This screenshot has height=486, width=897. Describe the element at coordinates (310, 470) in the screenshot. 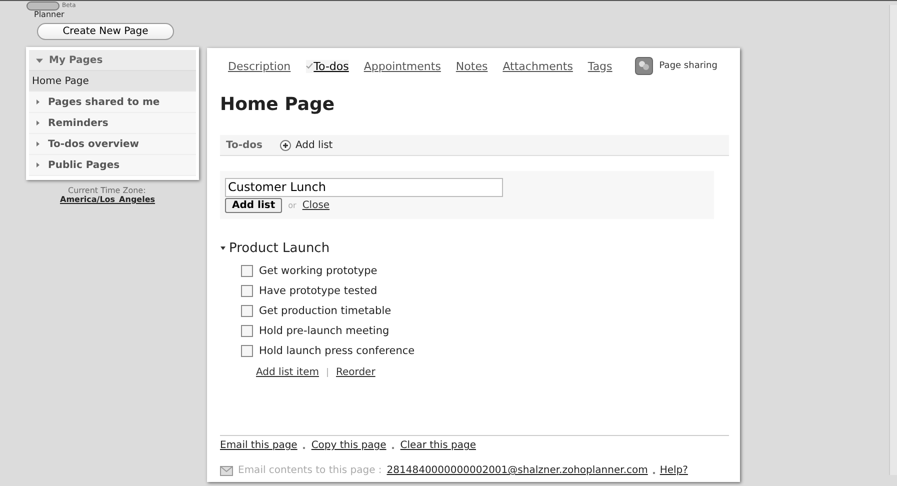

I see `email-label: Email contents to this page :` at that location.